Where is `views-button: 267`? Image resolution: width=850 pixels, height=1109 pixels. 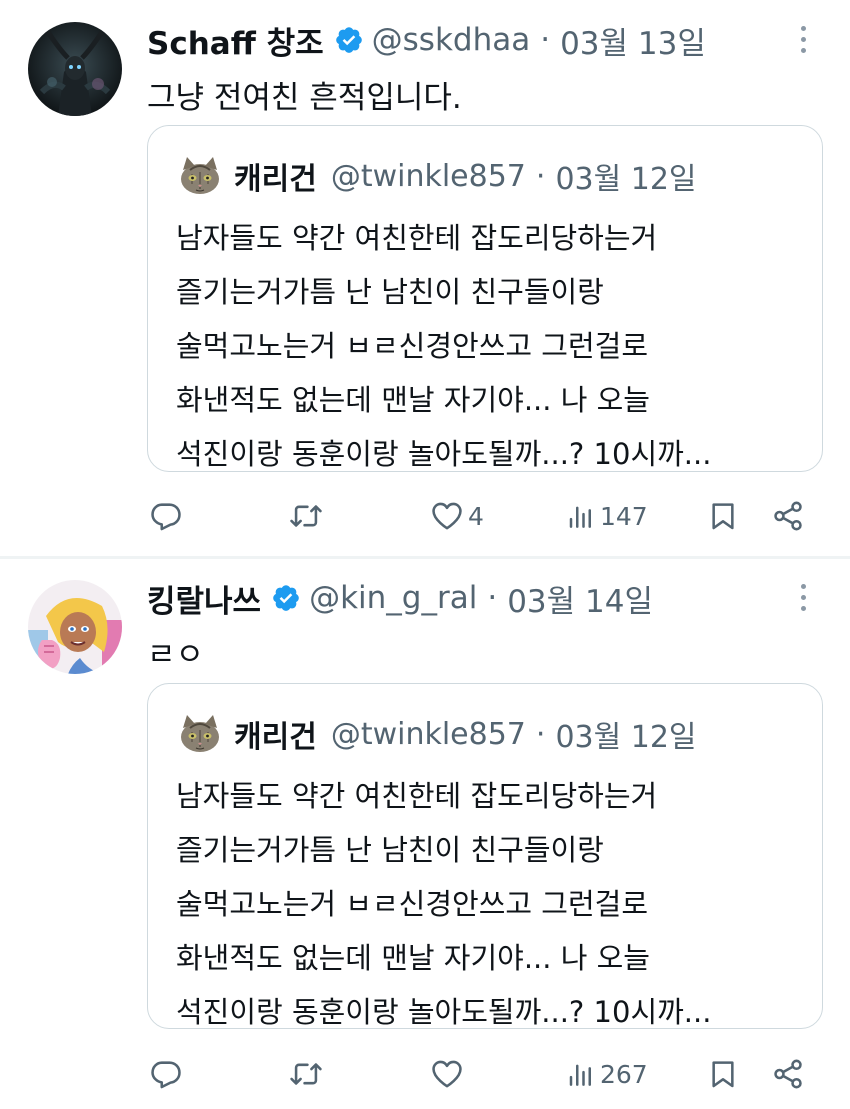
views-button: 267 is located at coordinates (607, 1074).